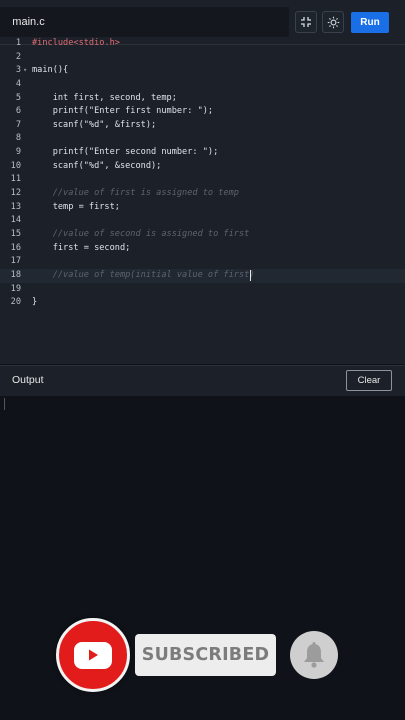  Describe the element at coordinates (15, 302) in the screenshot. I see `line-number: 20` at that location.